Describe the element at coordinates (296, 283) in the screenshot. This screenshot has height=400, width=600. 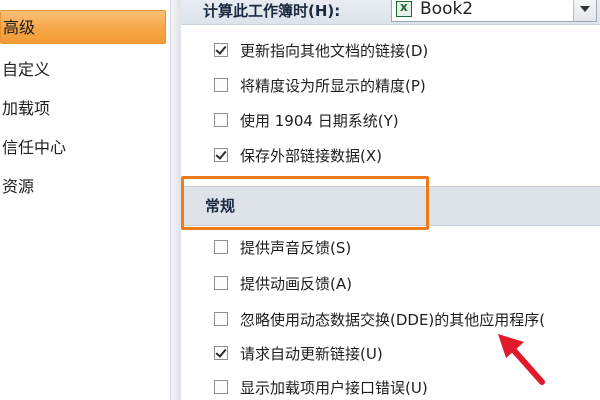
I see `option-animation-label: 提供动画反馈(A)` at that location.